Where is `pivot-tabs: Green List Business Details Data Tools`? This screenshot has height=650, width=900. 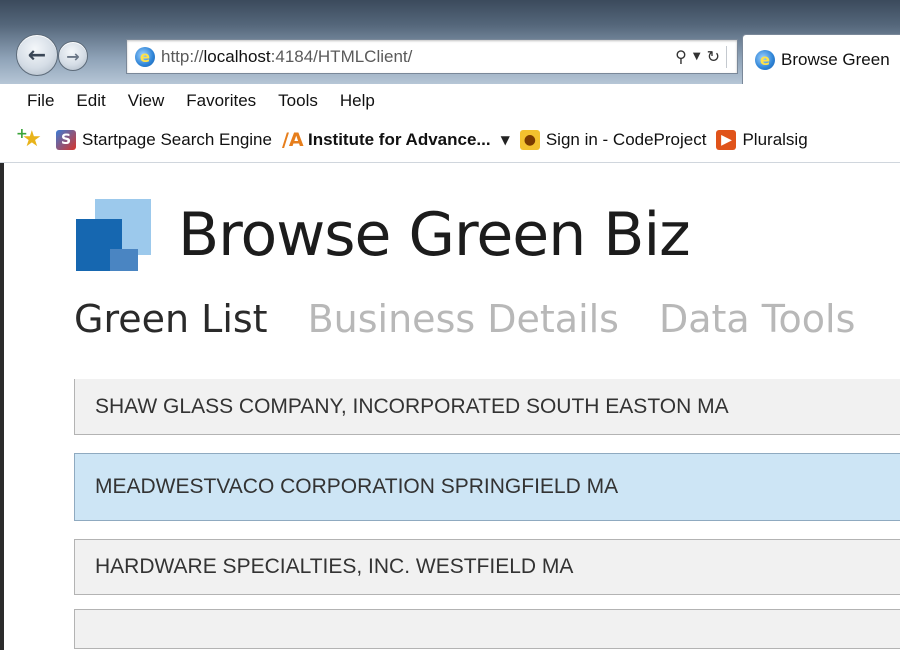 pivot-tabs: Green List Business Details Data Tools is located at coordinates (464, 319).